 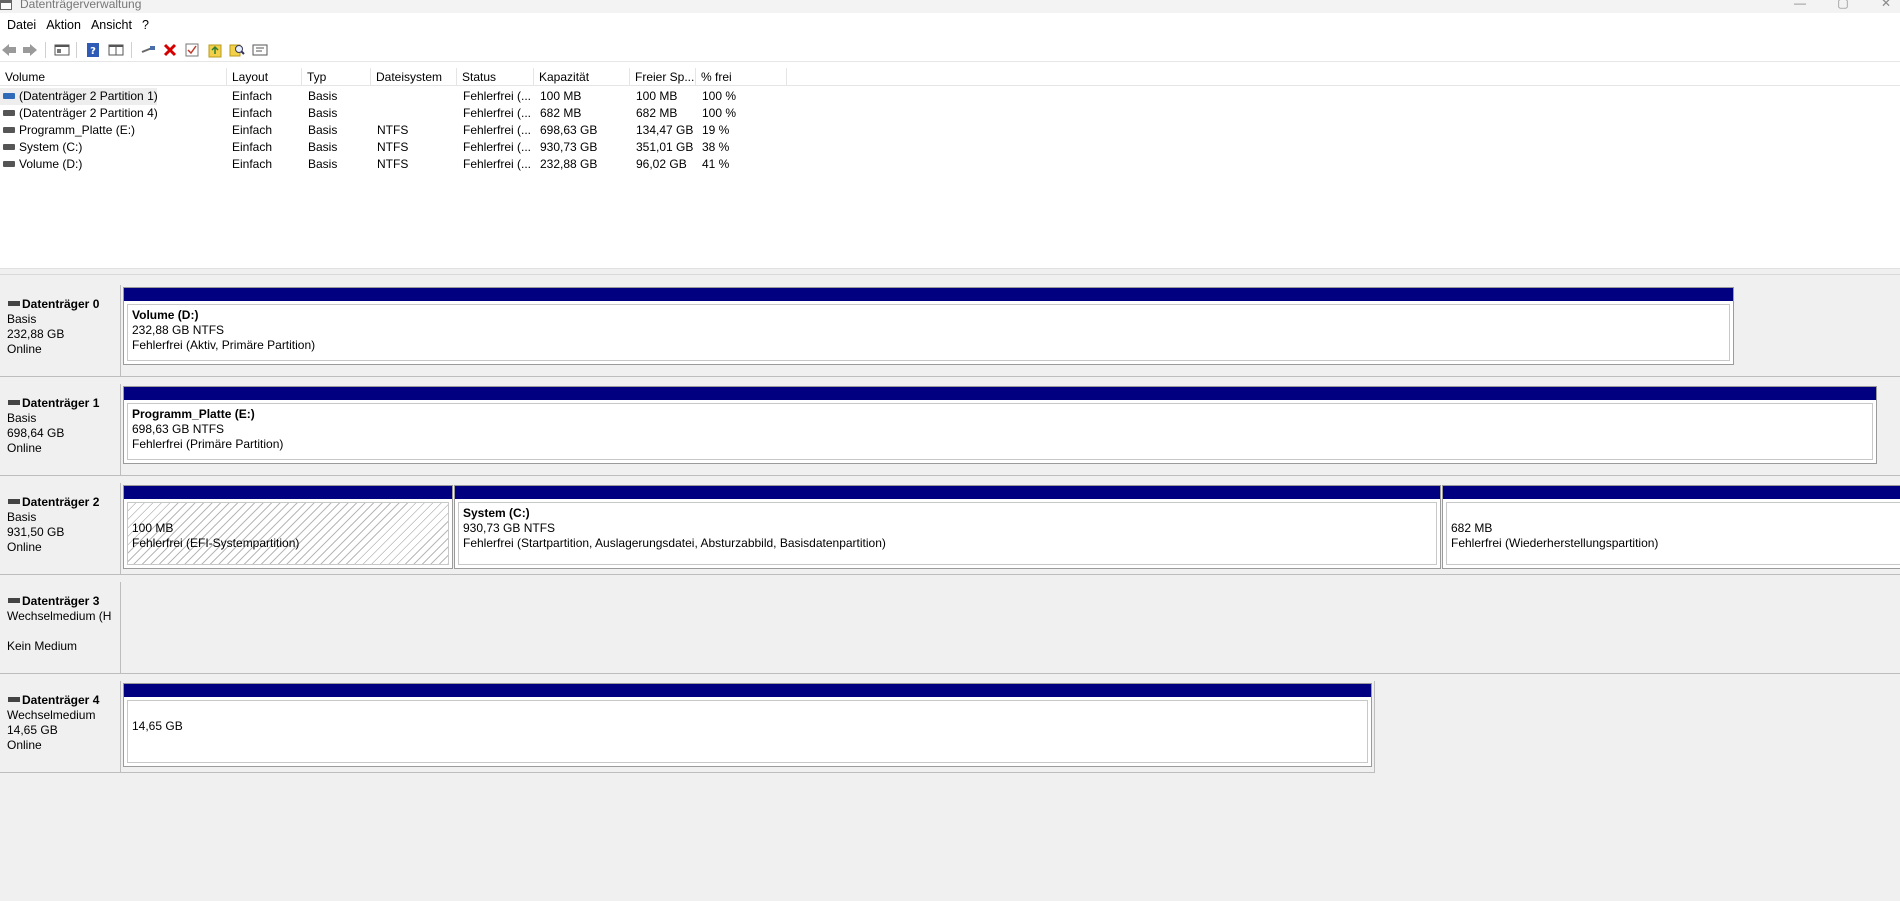 What do you see at coordinates (36, 334) in the screenshot?
I see `disk-size: 232,88 GB` at bounding box center [36, 334].